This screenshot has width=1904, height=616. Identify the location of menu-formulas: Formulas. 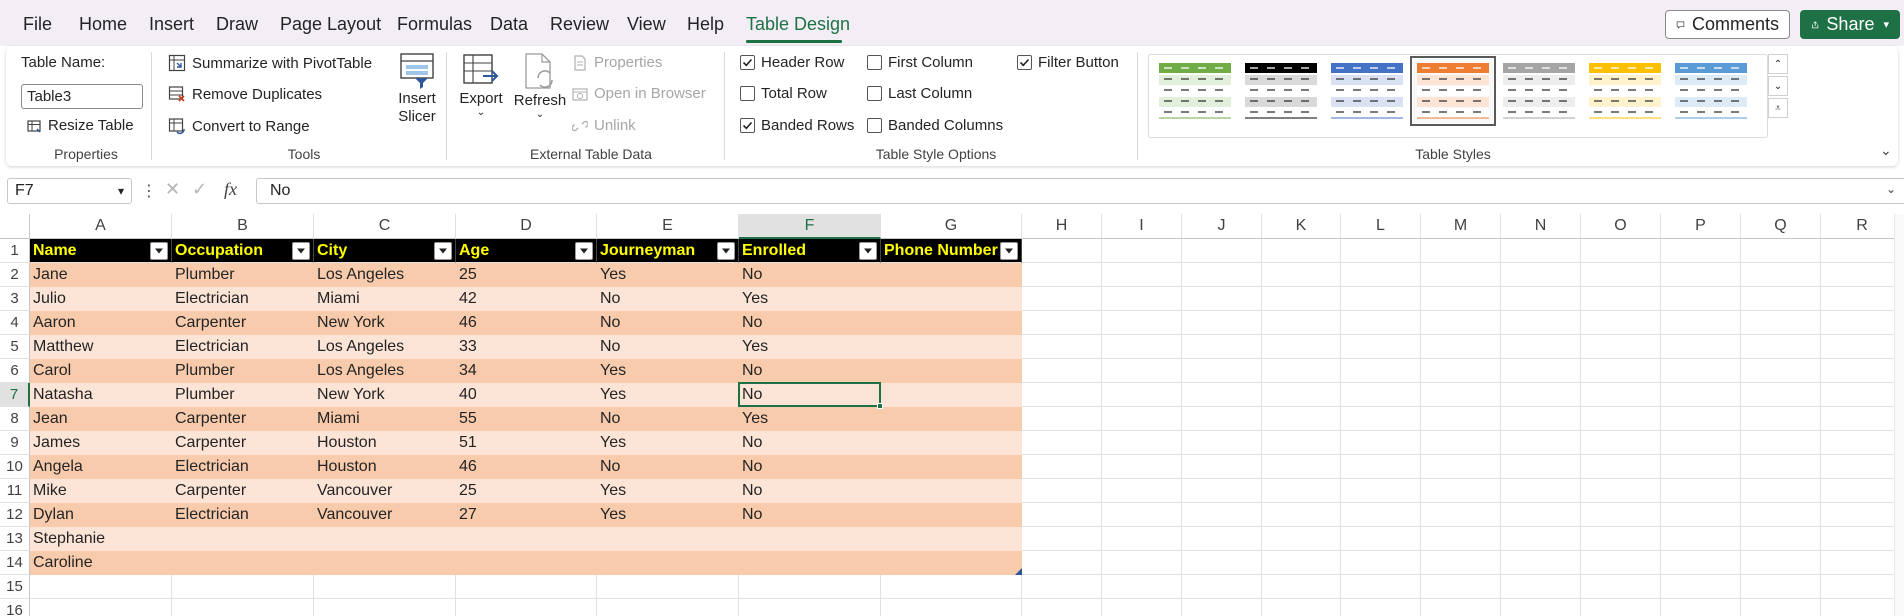
(434, 24).